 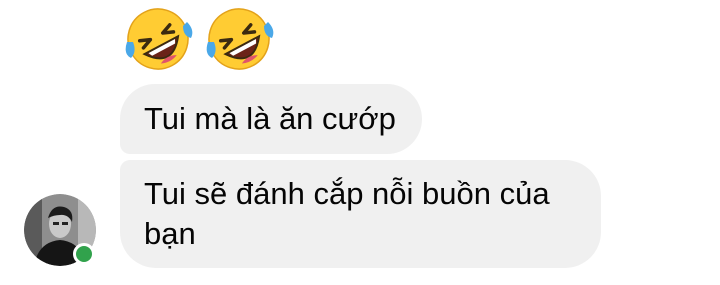 What do you see at coordinates (347, 213) in the screenshot?
I see `message-text: Tui sẽ đánh cắp nỗi buồn của bạn` at bounding box center [347, 213].